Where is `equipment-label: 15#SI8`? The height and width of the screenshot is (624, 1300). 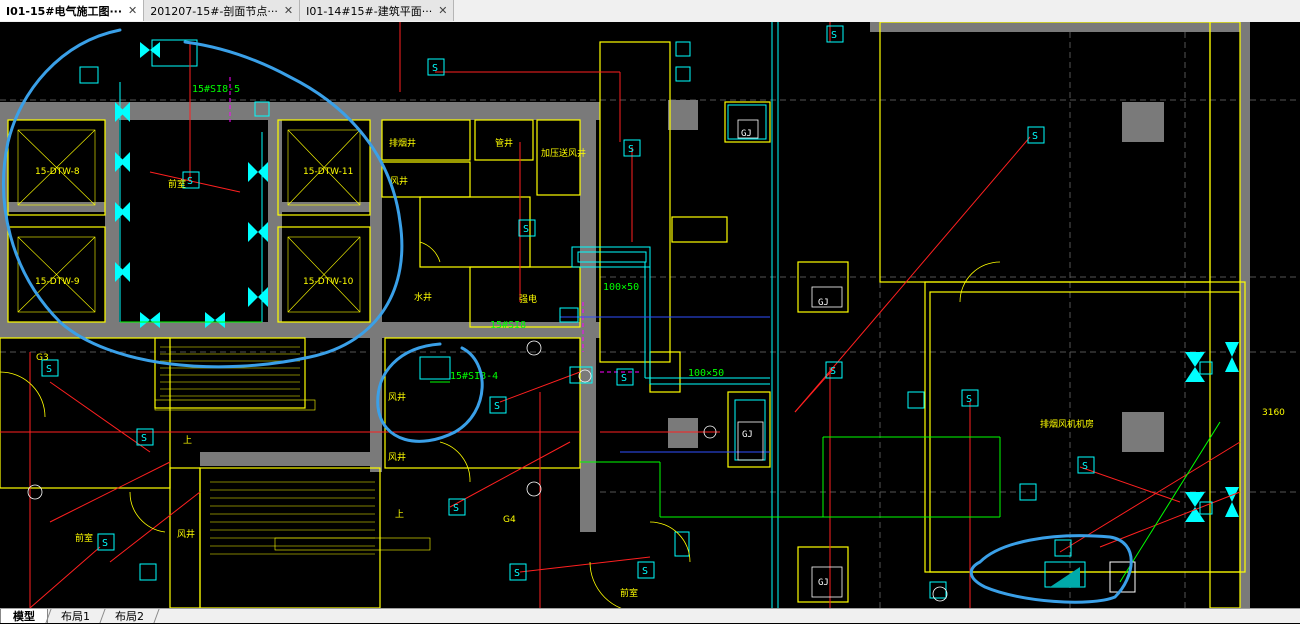 equipment-label: 15#SI8 is located at coordinates (508, 325).